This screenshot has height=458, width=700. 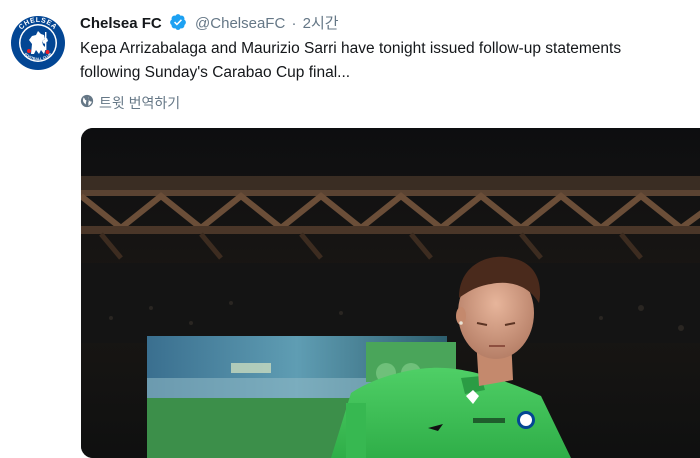 I want to click on timestamp: 2시간, so click(x=321, y=23).